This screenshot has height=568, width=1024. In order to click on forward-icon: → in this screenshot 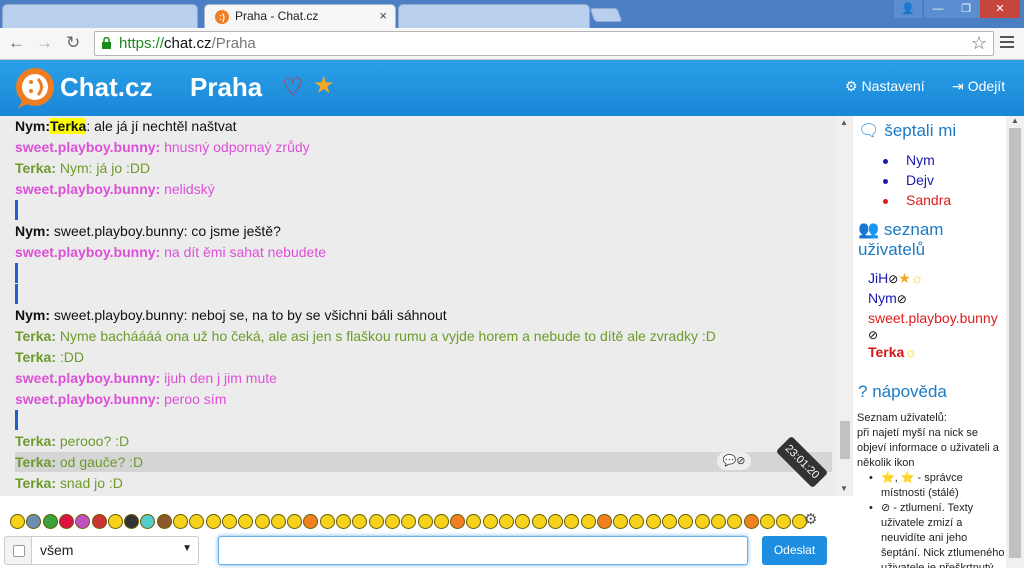, I will do `click(44, 43)`.